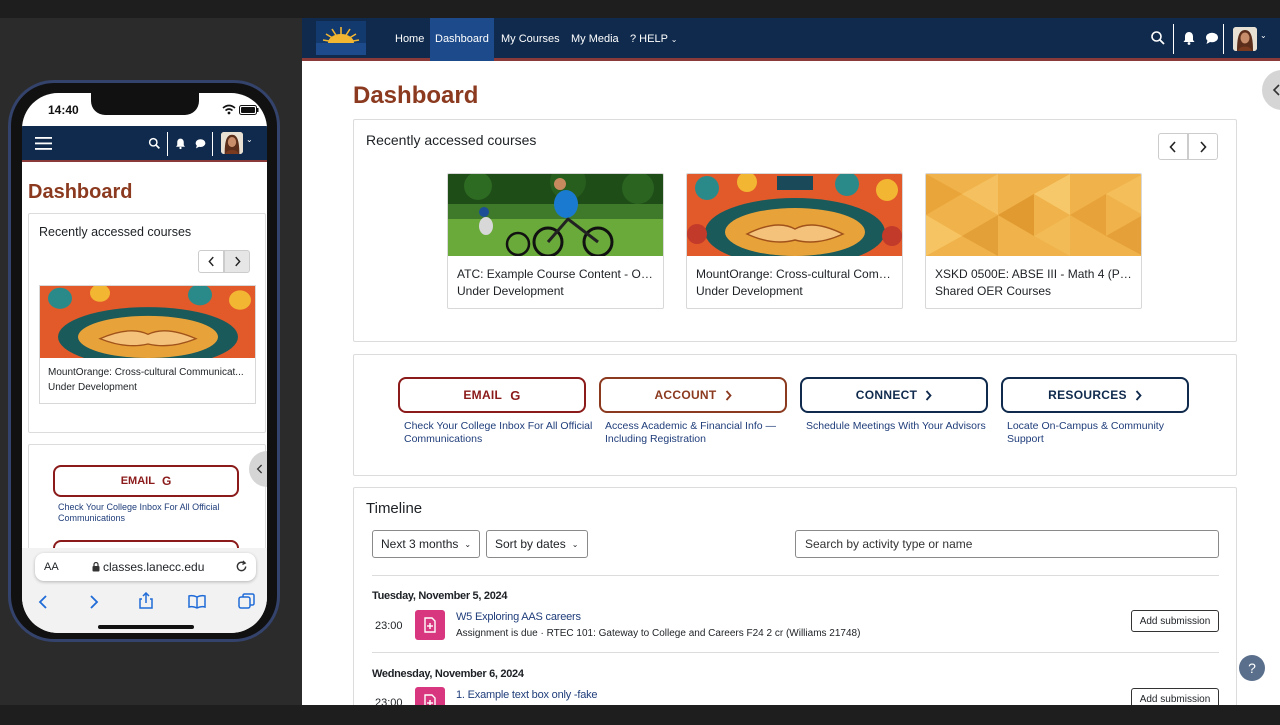  I want to click on nav-my-media: My Media, so click(595, 39).